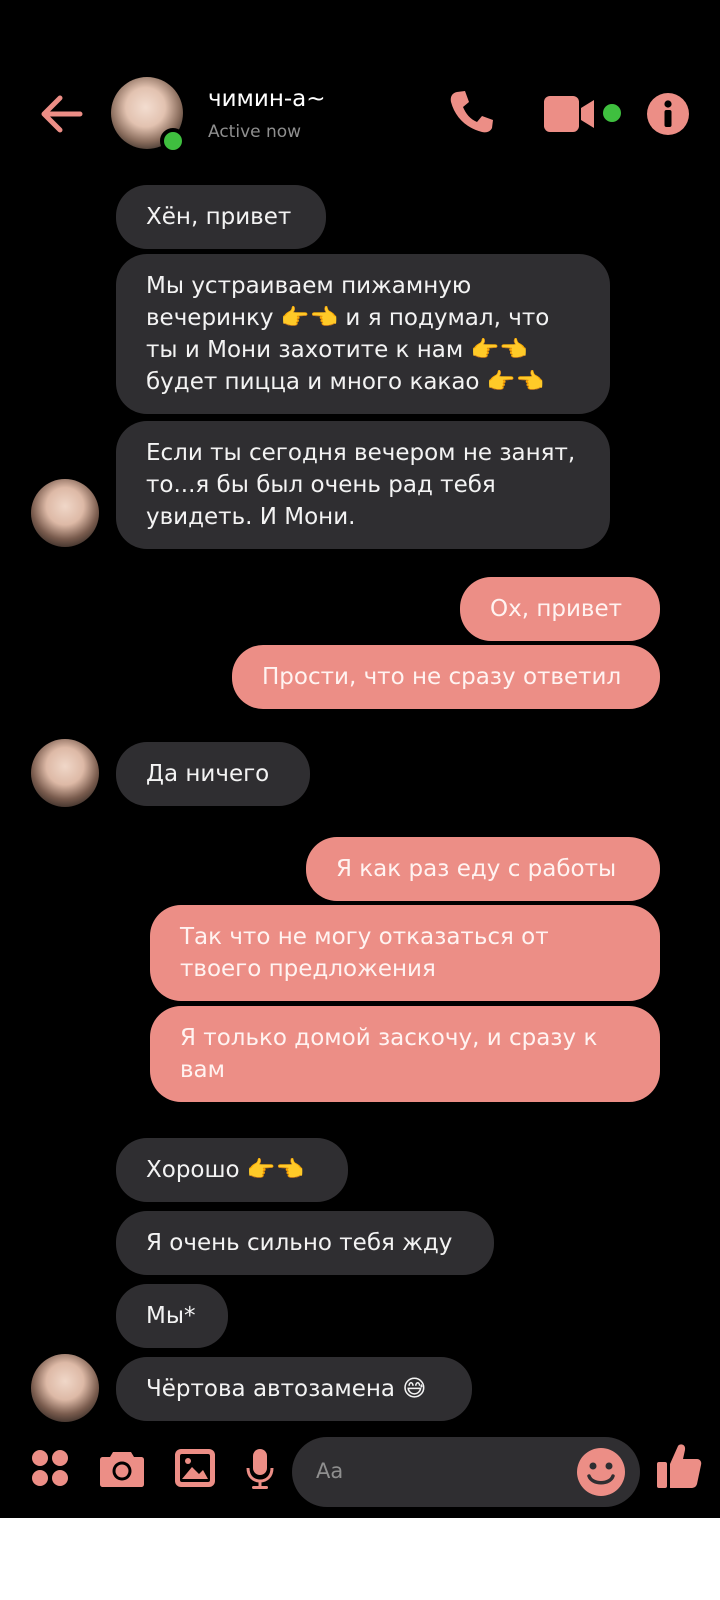 The image size is (720, 1600). Describe the element at coordinates (62, 114) in the screenshot. I see `back-arrow-icon` at that location.